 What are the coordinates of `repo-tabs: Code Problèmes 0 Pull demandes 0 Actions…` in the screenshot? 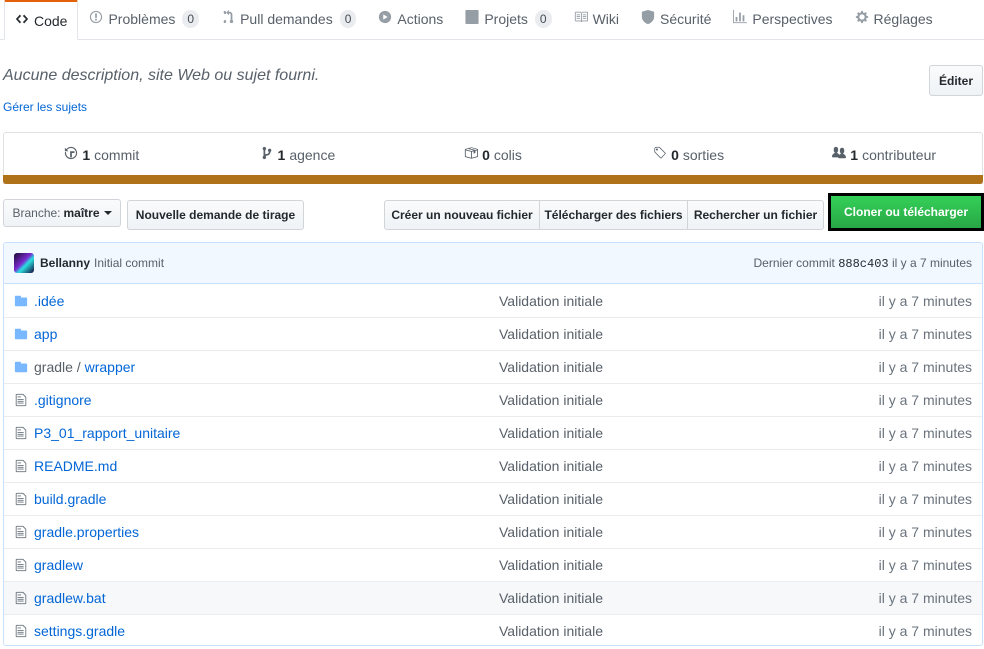 It's located at (492, 20).